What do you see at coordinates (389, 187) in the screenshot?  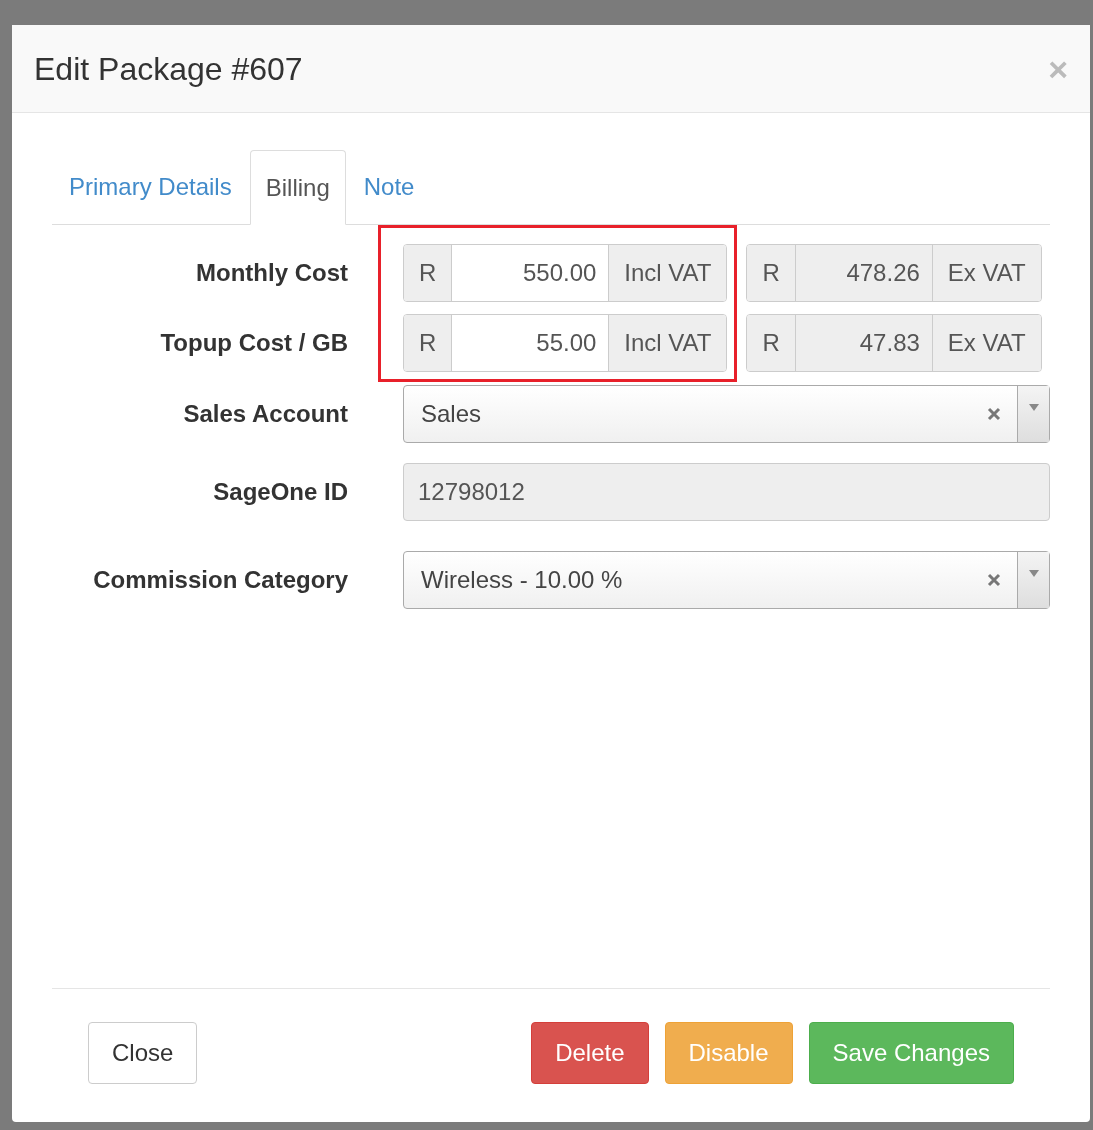 I see `tab: Note` at bounding box center [389, 187].